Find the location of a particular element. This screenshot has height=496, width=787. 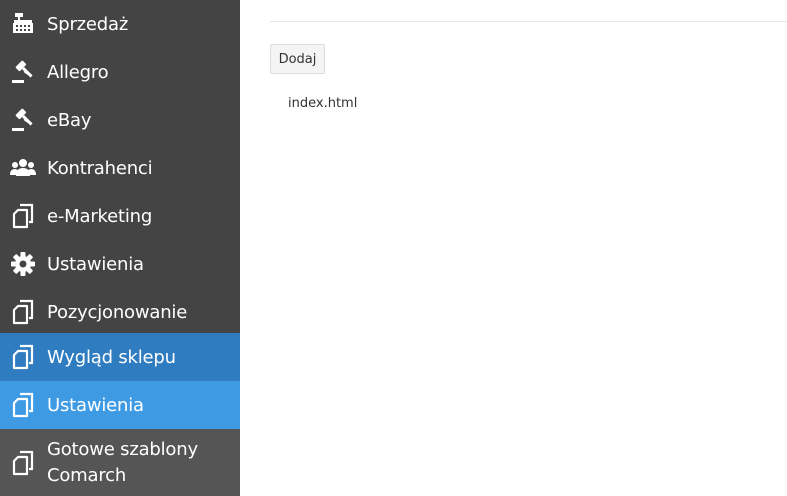

sidebar-item-ustawienia-active: Ustawienia is located at coordinates (120, 405).